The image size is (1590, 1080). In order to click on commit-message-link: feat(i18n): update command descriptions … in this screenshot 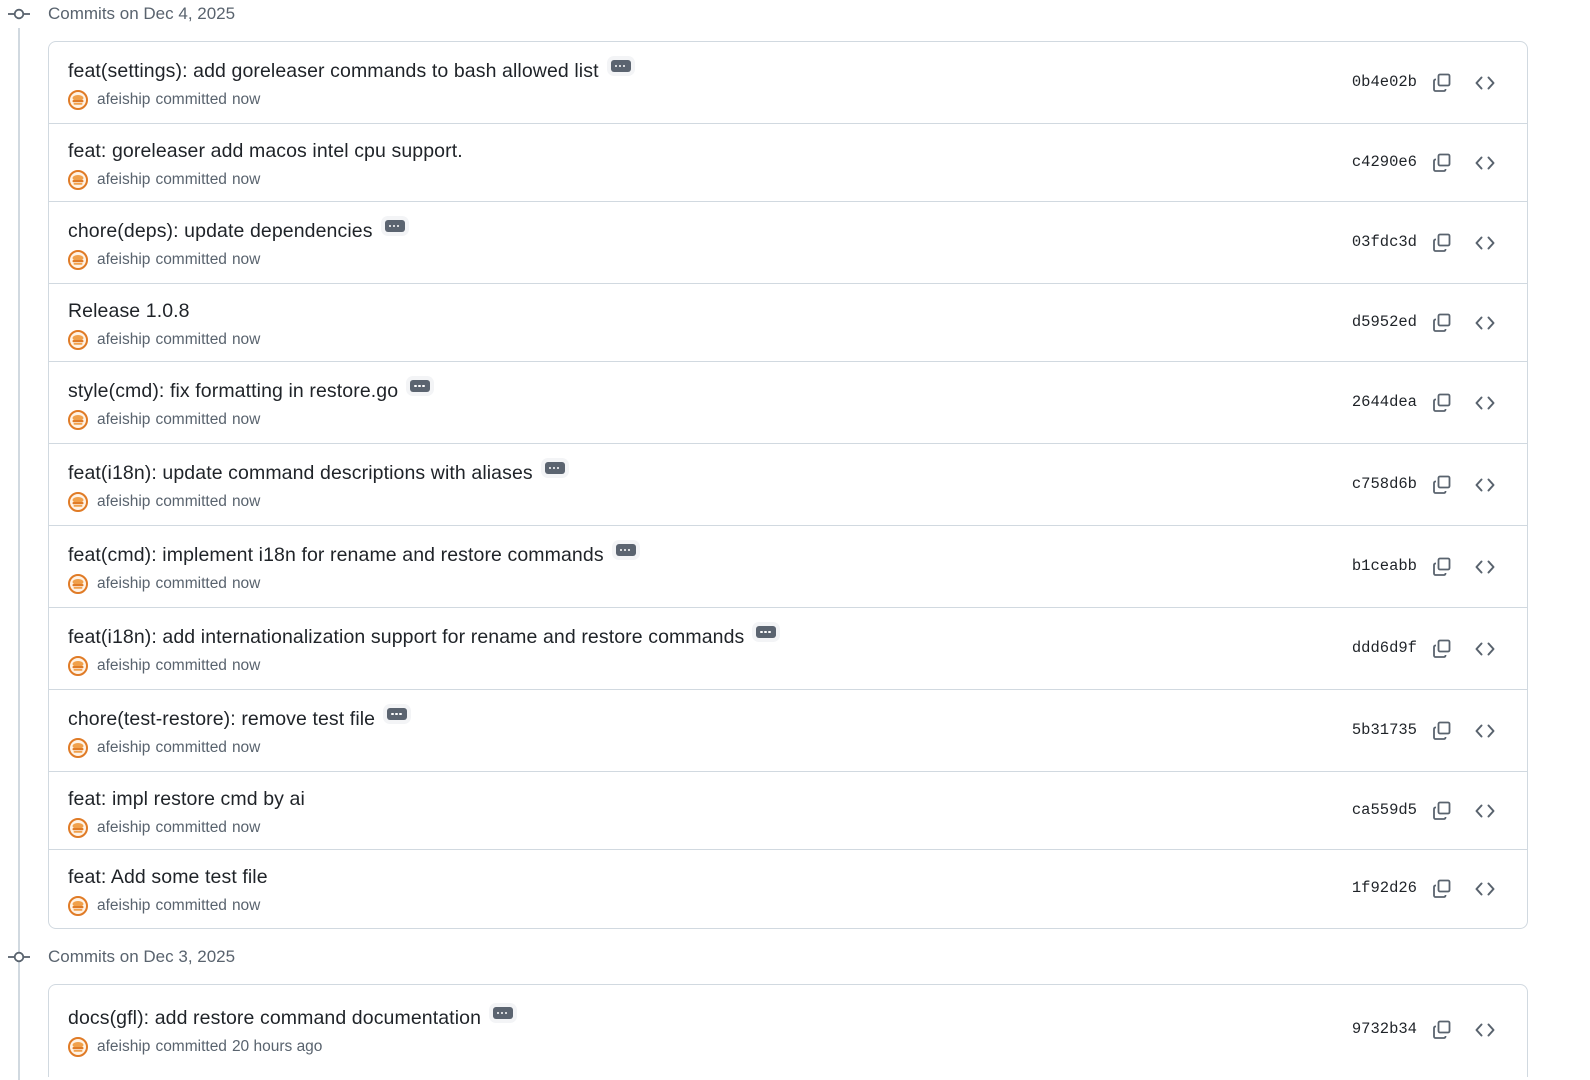, I will do `click(300, 473)`.